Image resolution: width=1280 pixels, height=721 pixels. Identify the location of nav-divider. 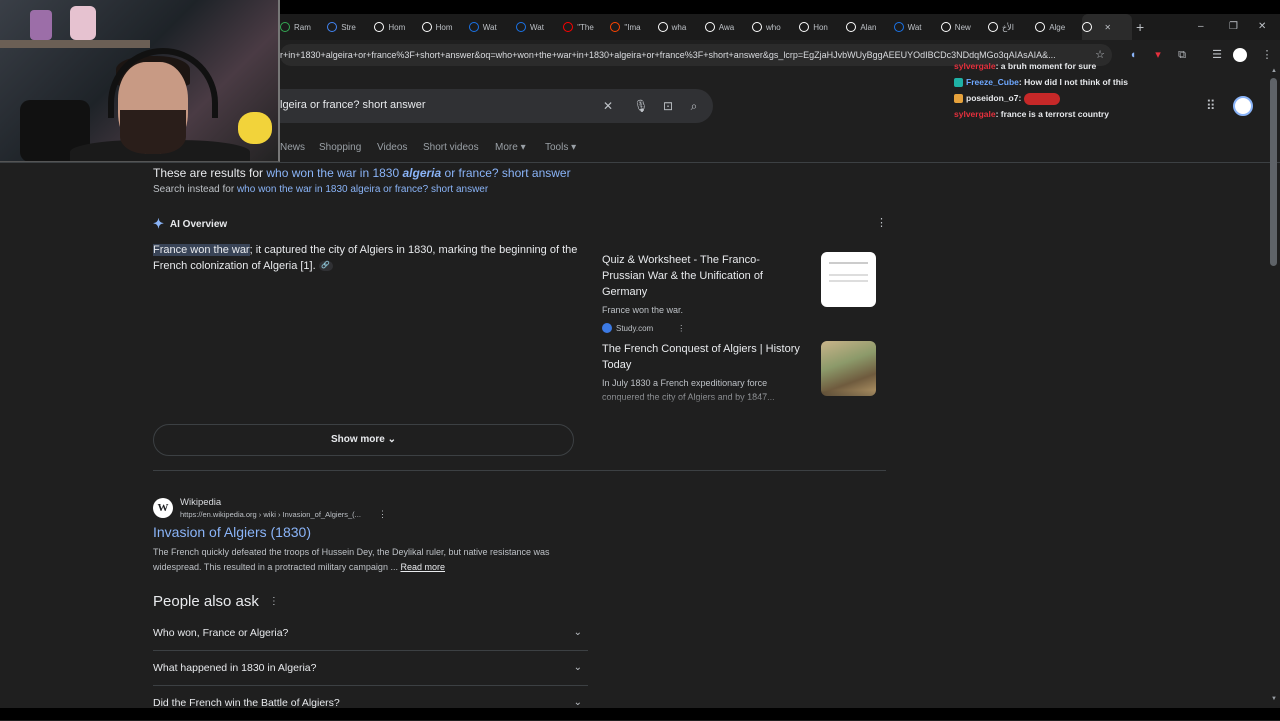
(640, 162).